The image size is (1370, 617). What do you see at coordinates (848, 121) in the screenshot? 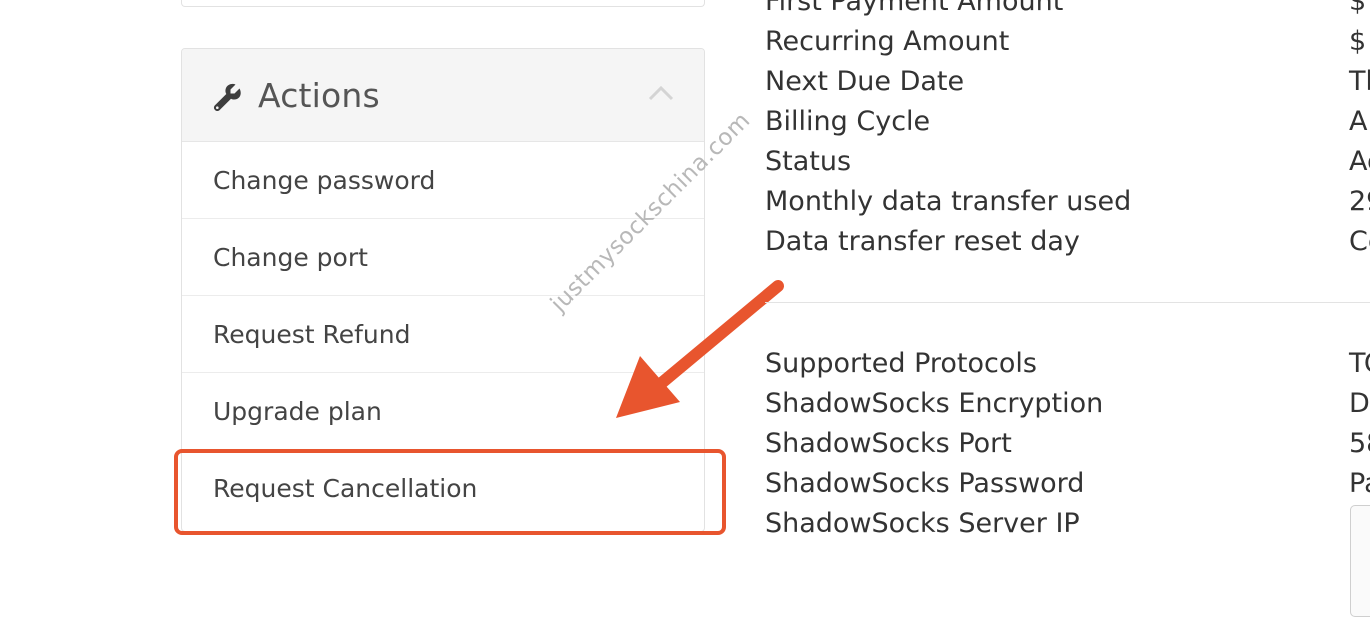
I see `billing-cycle-label: Billing Cycle` at bounding box center [848, 121].